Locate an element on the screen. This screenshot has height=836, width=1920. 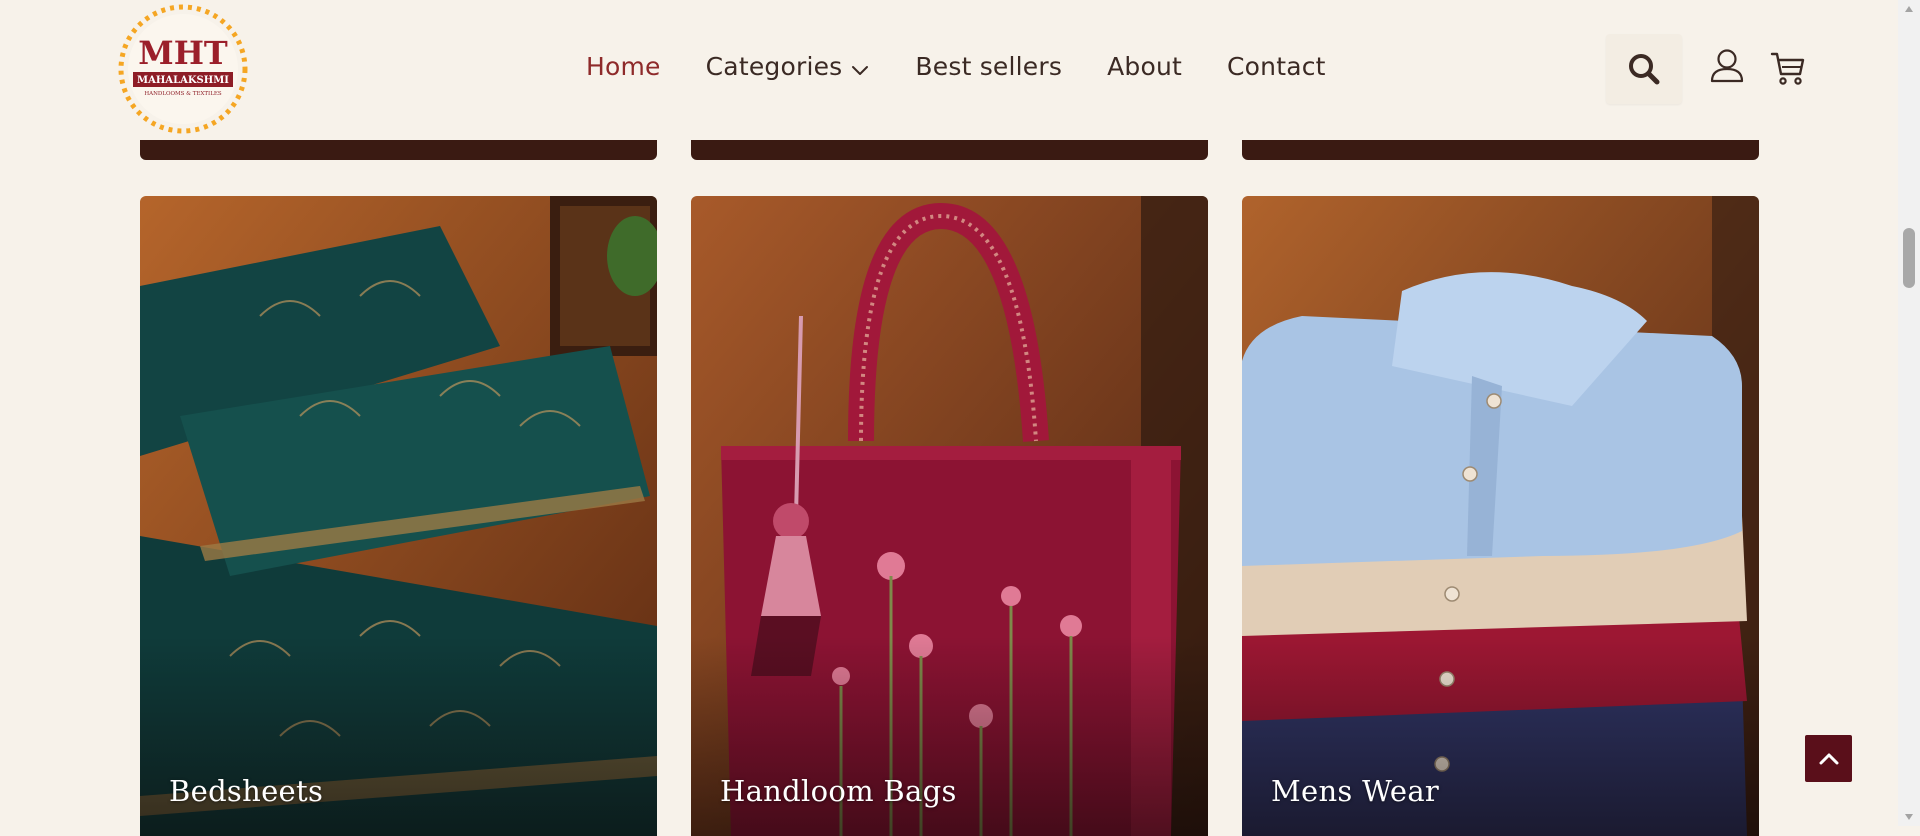
svg-text: HANDLOOMS & TEXTILES is located at coordinates (183, 94).